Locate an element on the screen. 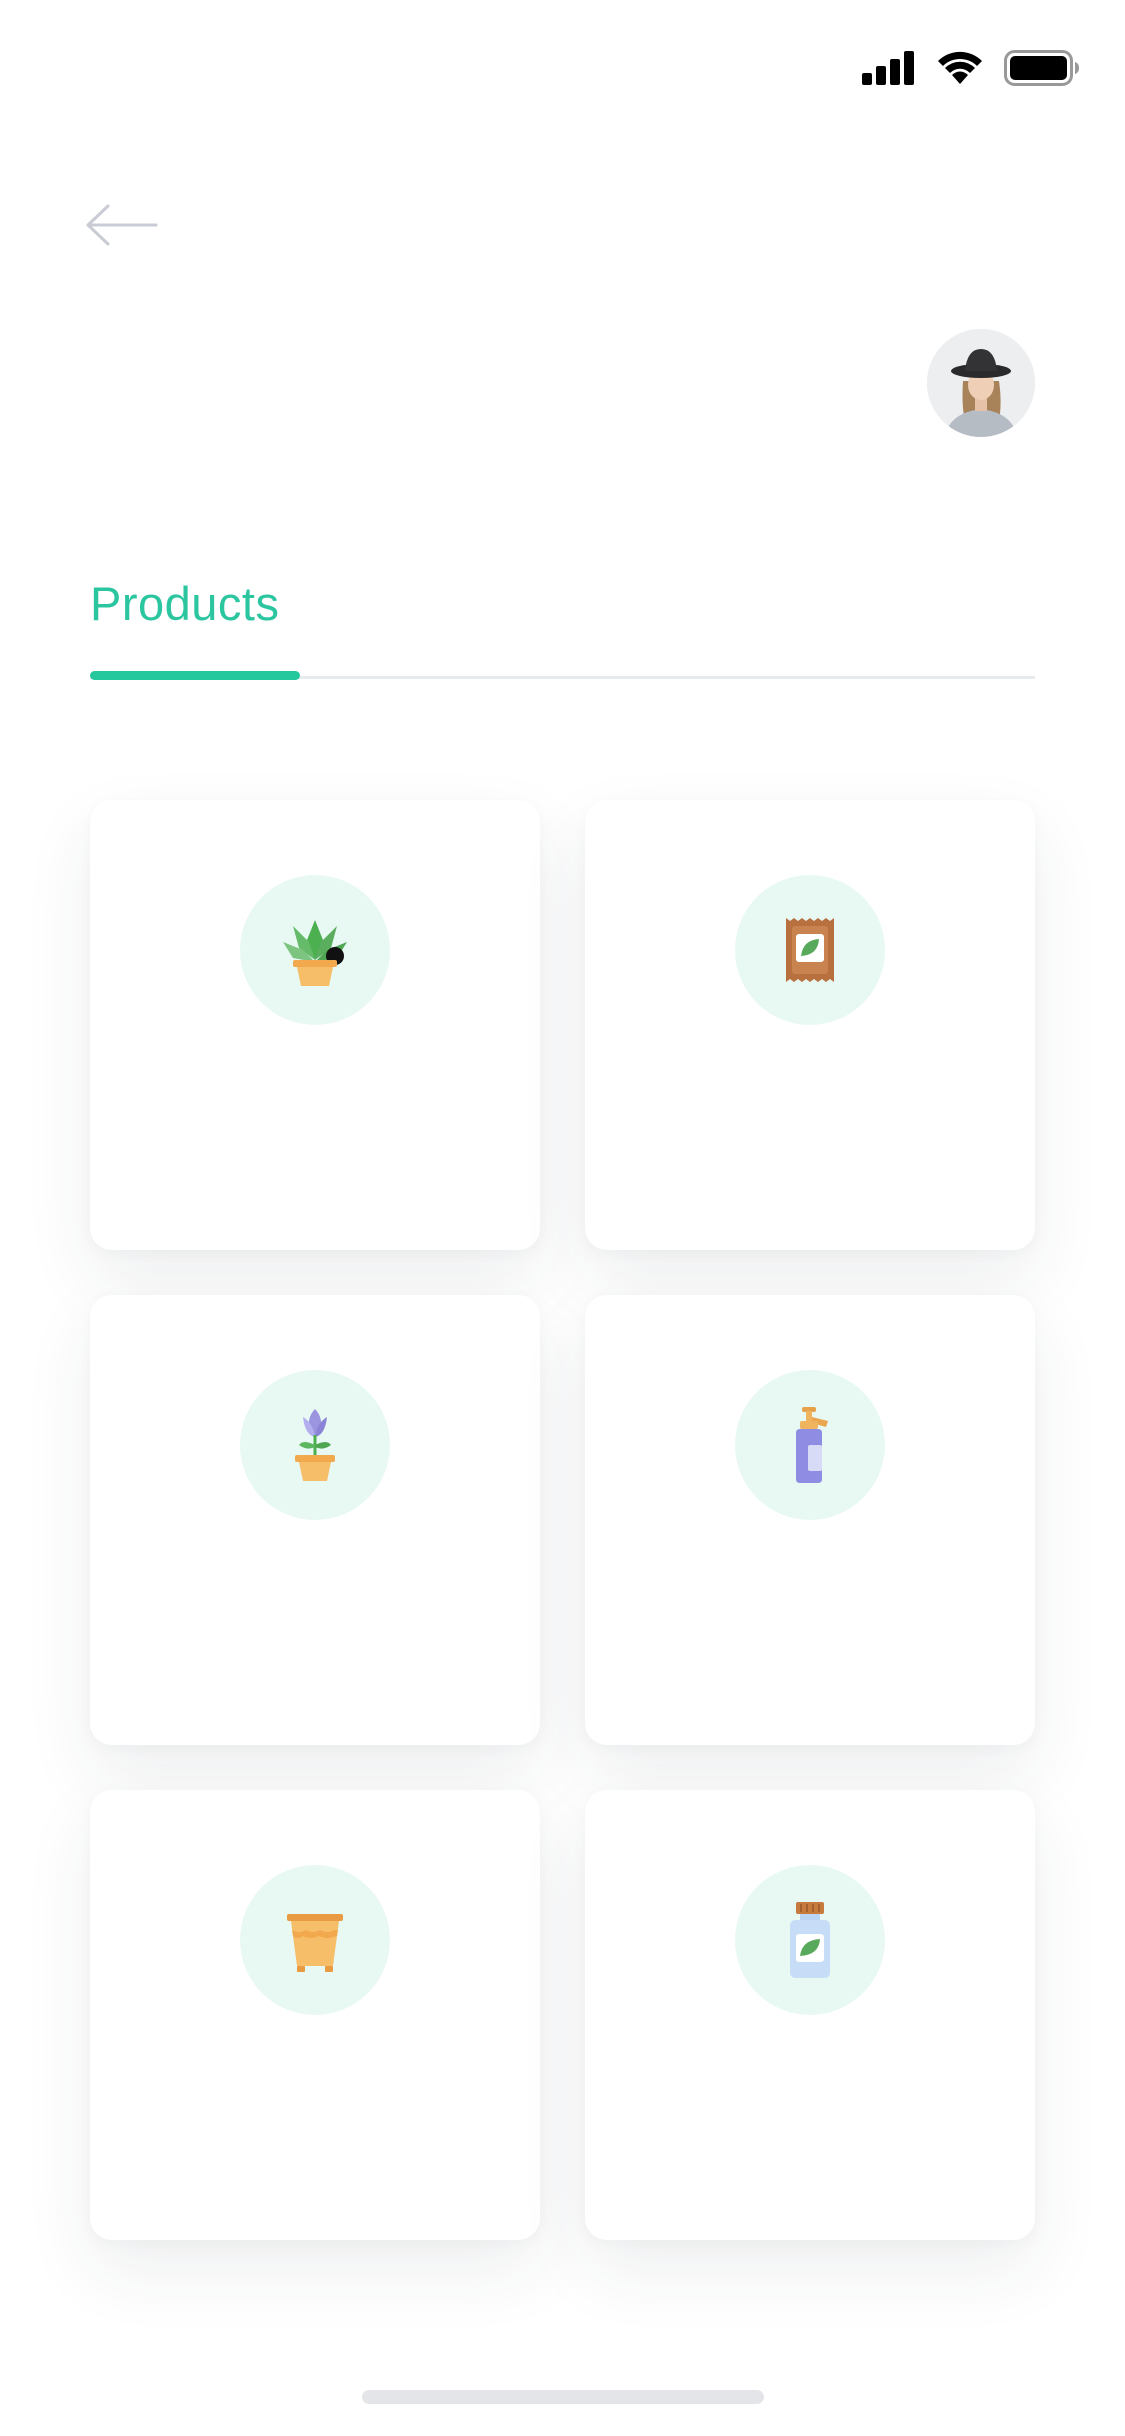 The image size is (1125, 2436). tab-products: Products is located at coordinates (184, 604).